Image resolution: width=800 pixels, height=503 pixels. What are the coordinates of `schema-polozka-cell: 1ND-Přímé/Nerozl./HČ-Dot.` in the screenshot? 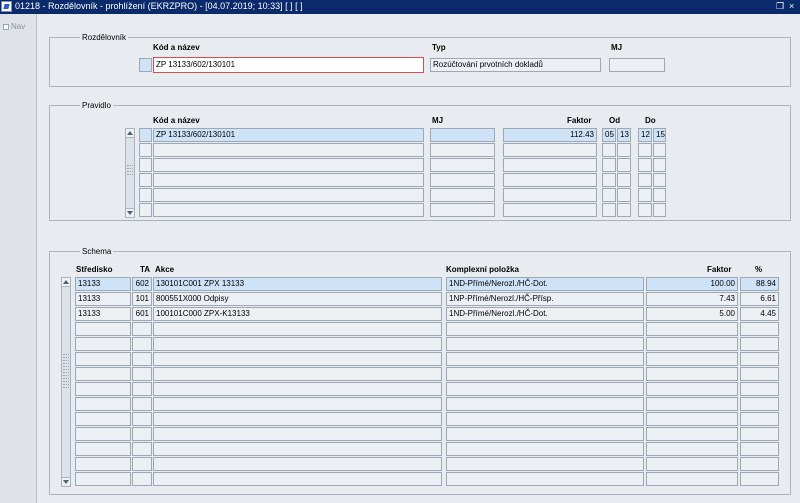 It's located at (545, 284).